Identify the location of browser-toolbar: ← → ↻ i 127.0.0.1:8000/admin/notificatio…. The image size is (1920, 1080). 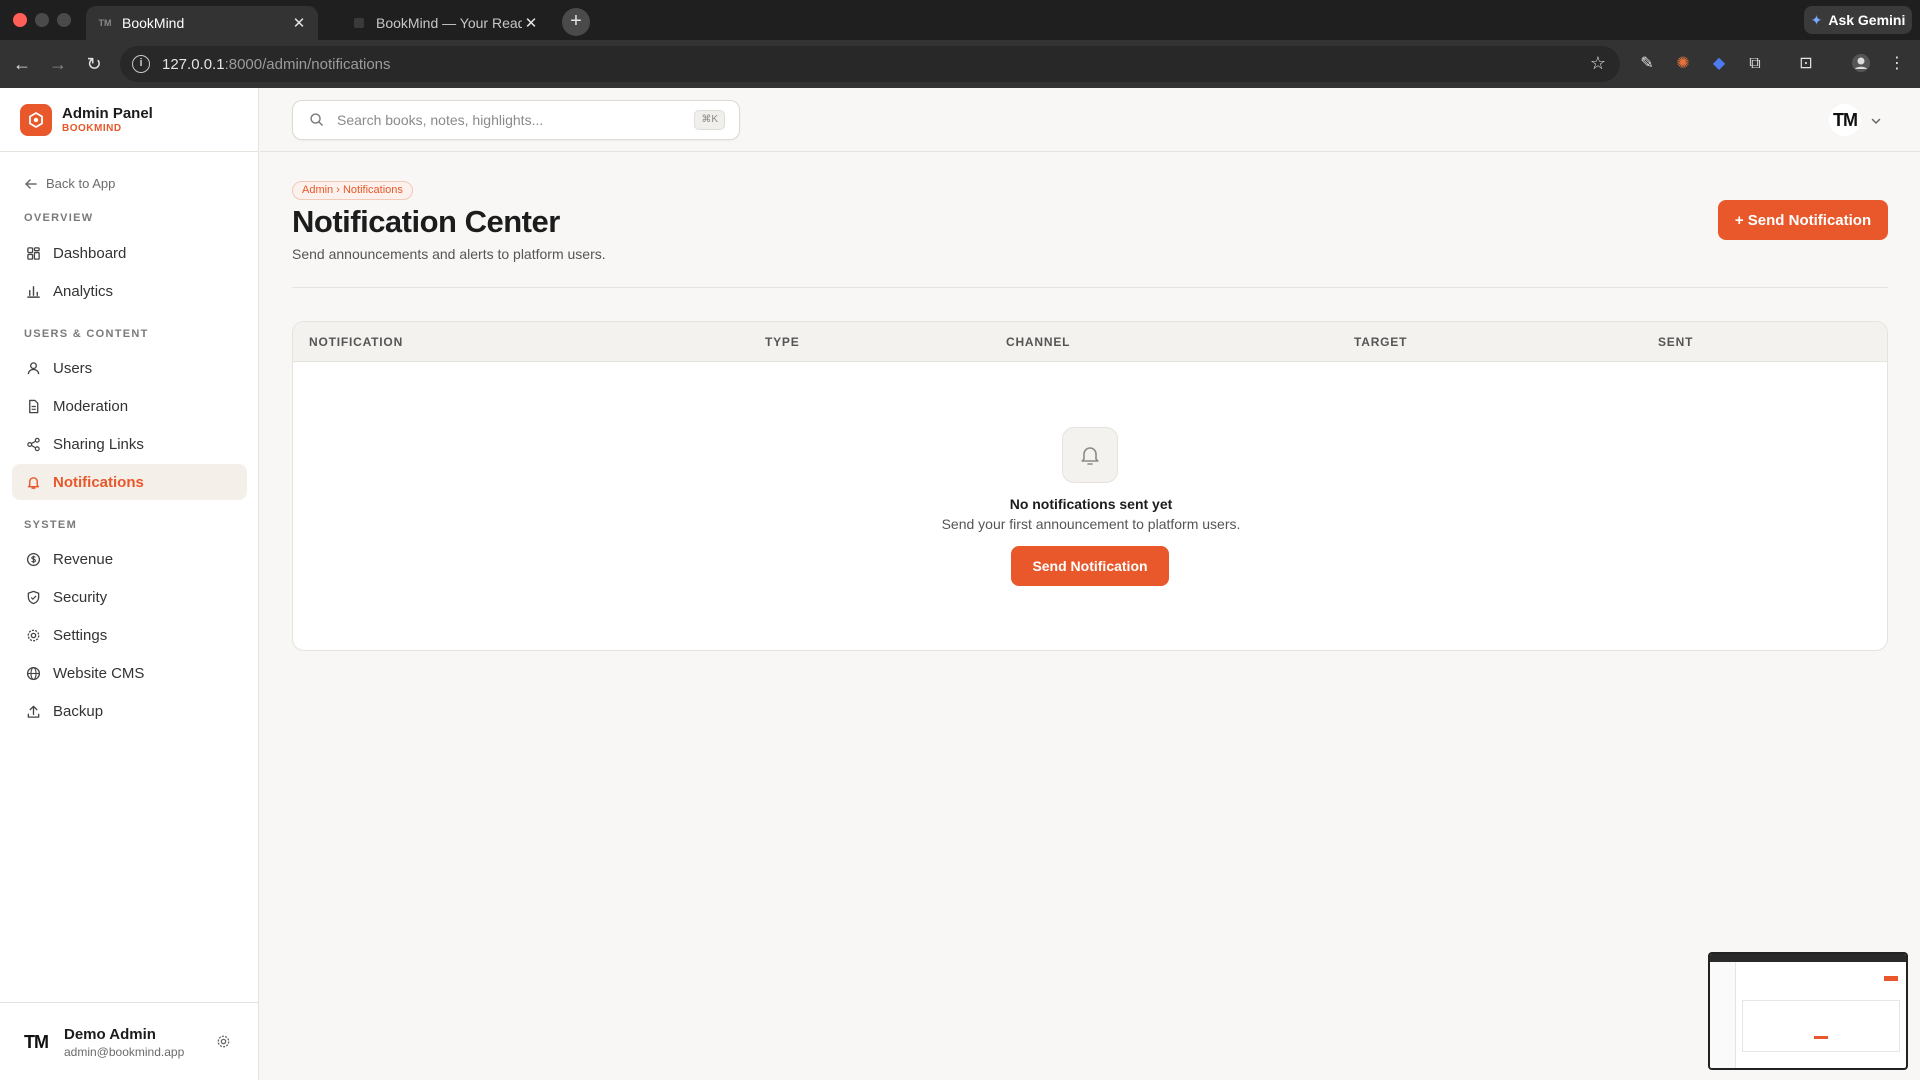
(960, 64).